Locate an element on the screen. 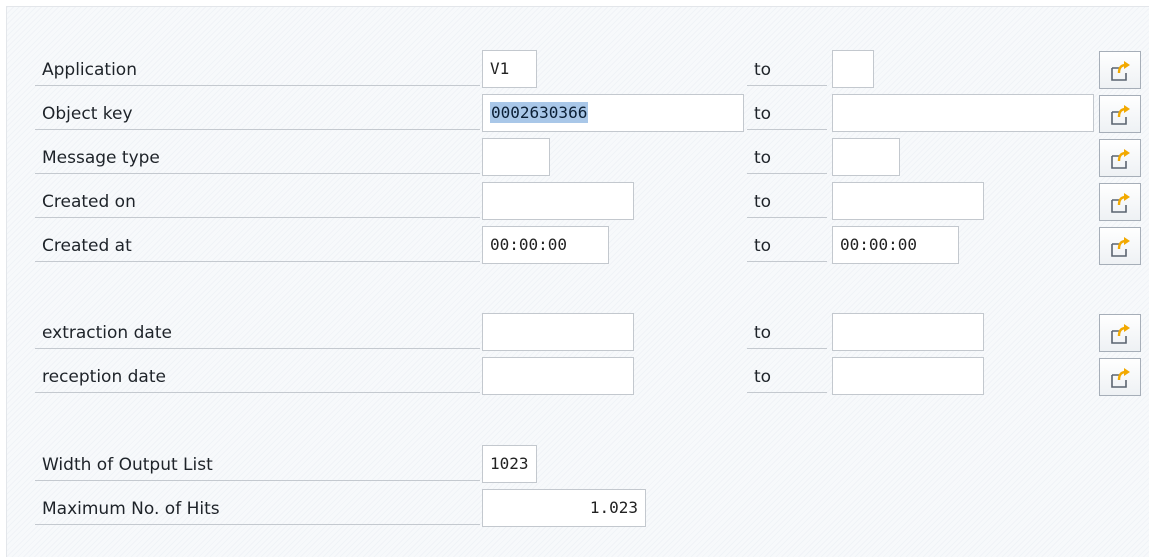 The image size is (1149, 557). extraction-date-to-label: to is located at coordinates (787, 333).